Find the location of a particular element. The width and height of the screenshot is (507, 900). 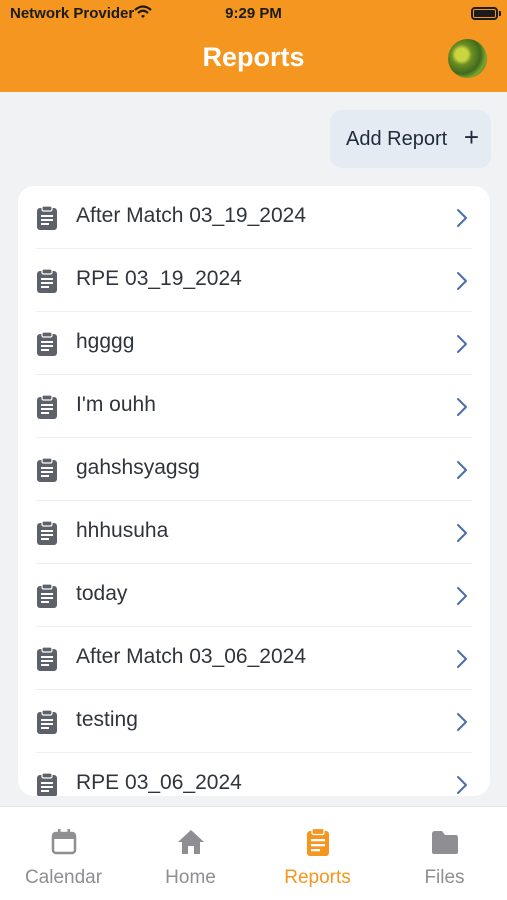

add-report-button: Add Report + is located at coordinates (410, 139).